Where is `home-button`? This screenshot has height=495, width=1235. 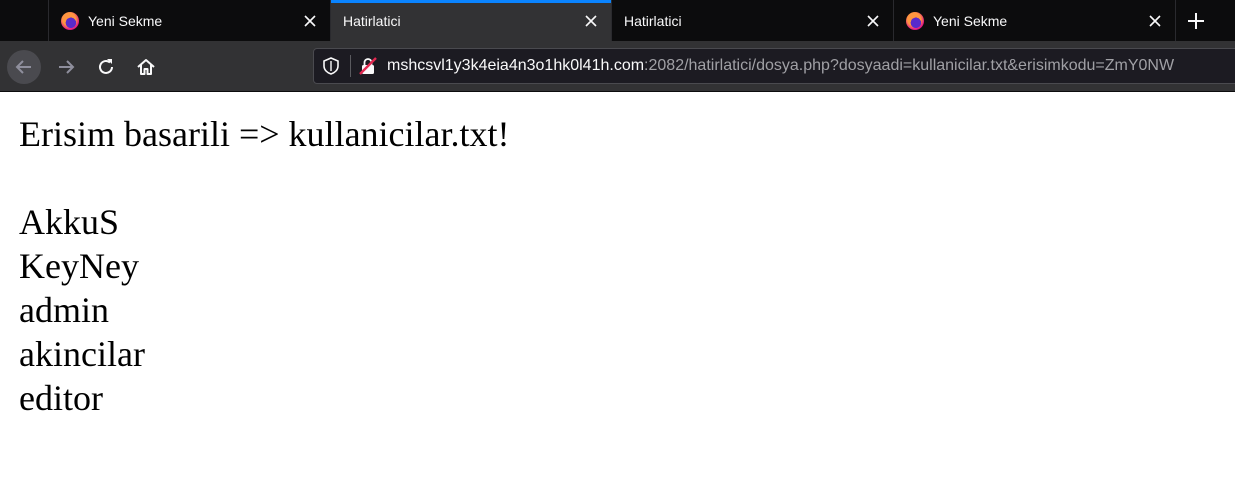 home-button is located at coordinates (146, 67).